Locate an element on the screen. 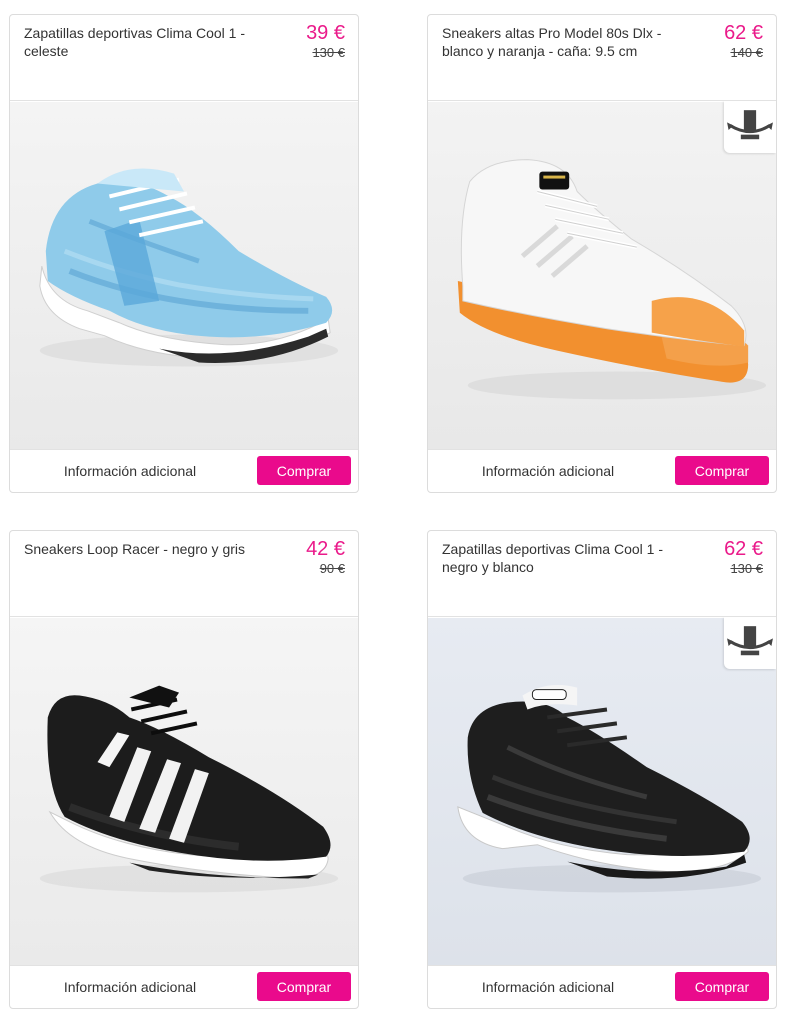 Image resolution: width=796 pixels, height=1024 pixels. product-price-block: 62 € 140 € is located at coordinates (743, 41).